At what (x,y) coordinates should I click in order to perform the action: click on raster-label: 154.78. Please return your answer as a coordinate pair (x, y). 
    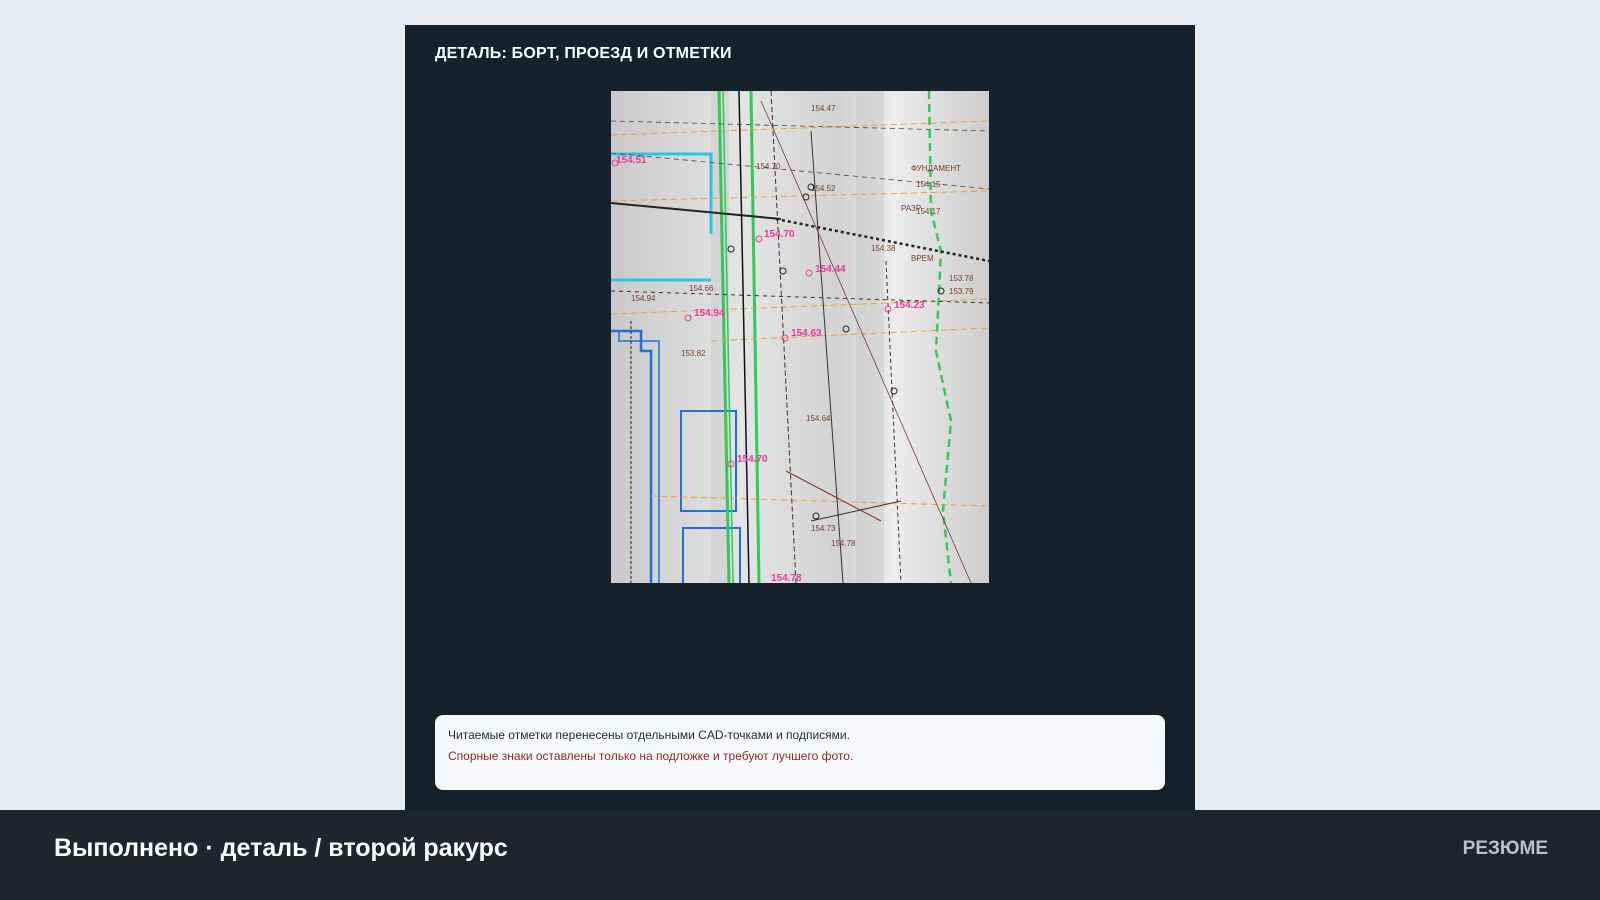
    Looking at the image, I should click on (843, 543).